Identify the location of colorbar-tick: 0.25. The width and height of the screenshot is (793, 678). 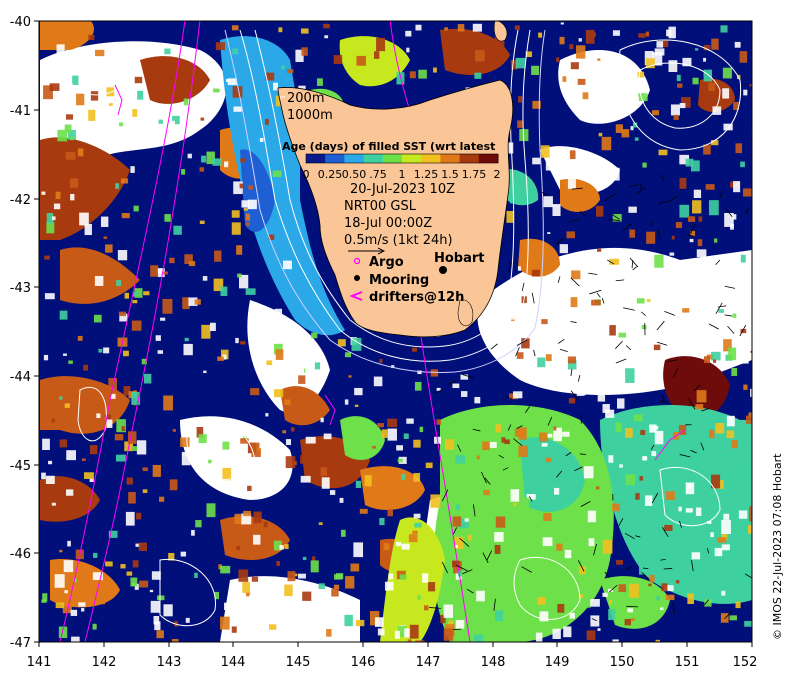
(330, 174).